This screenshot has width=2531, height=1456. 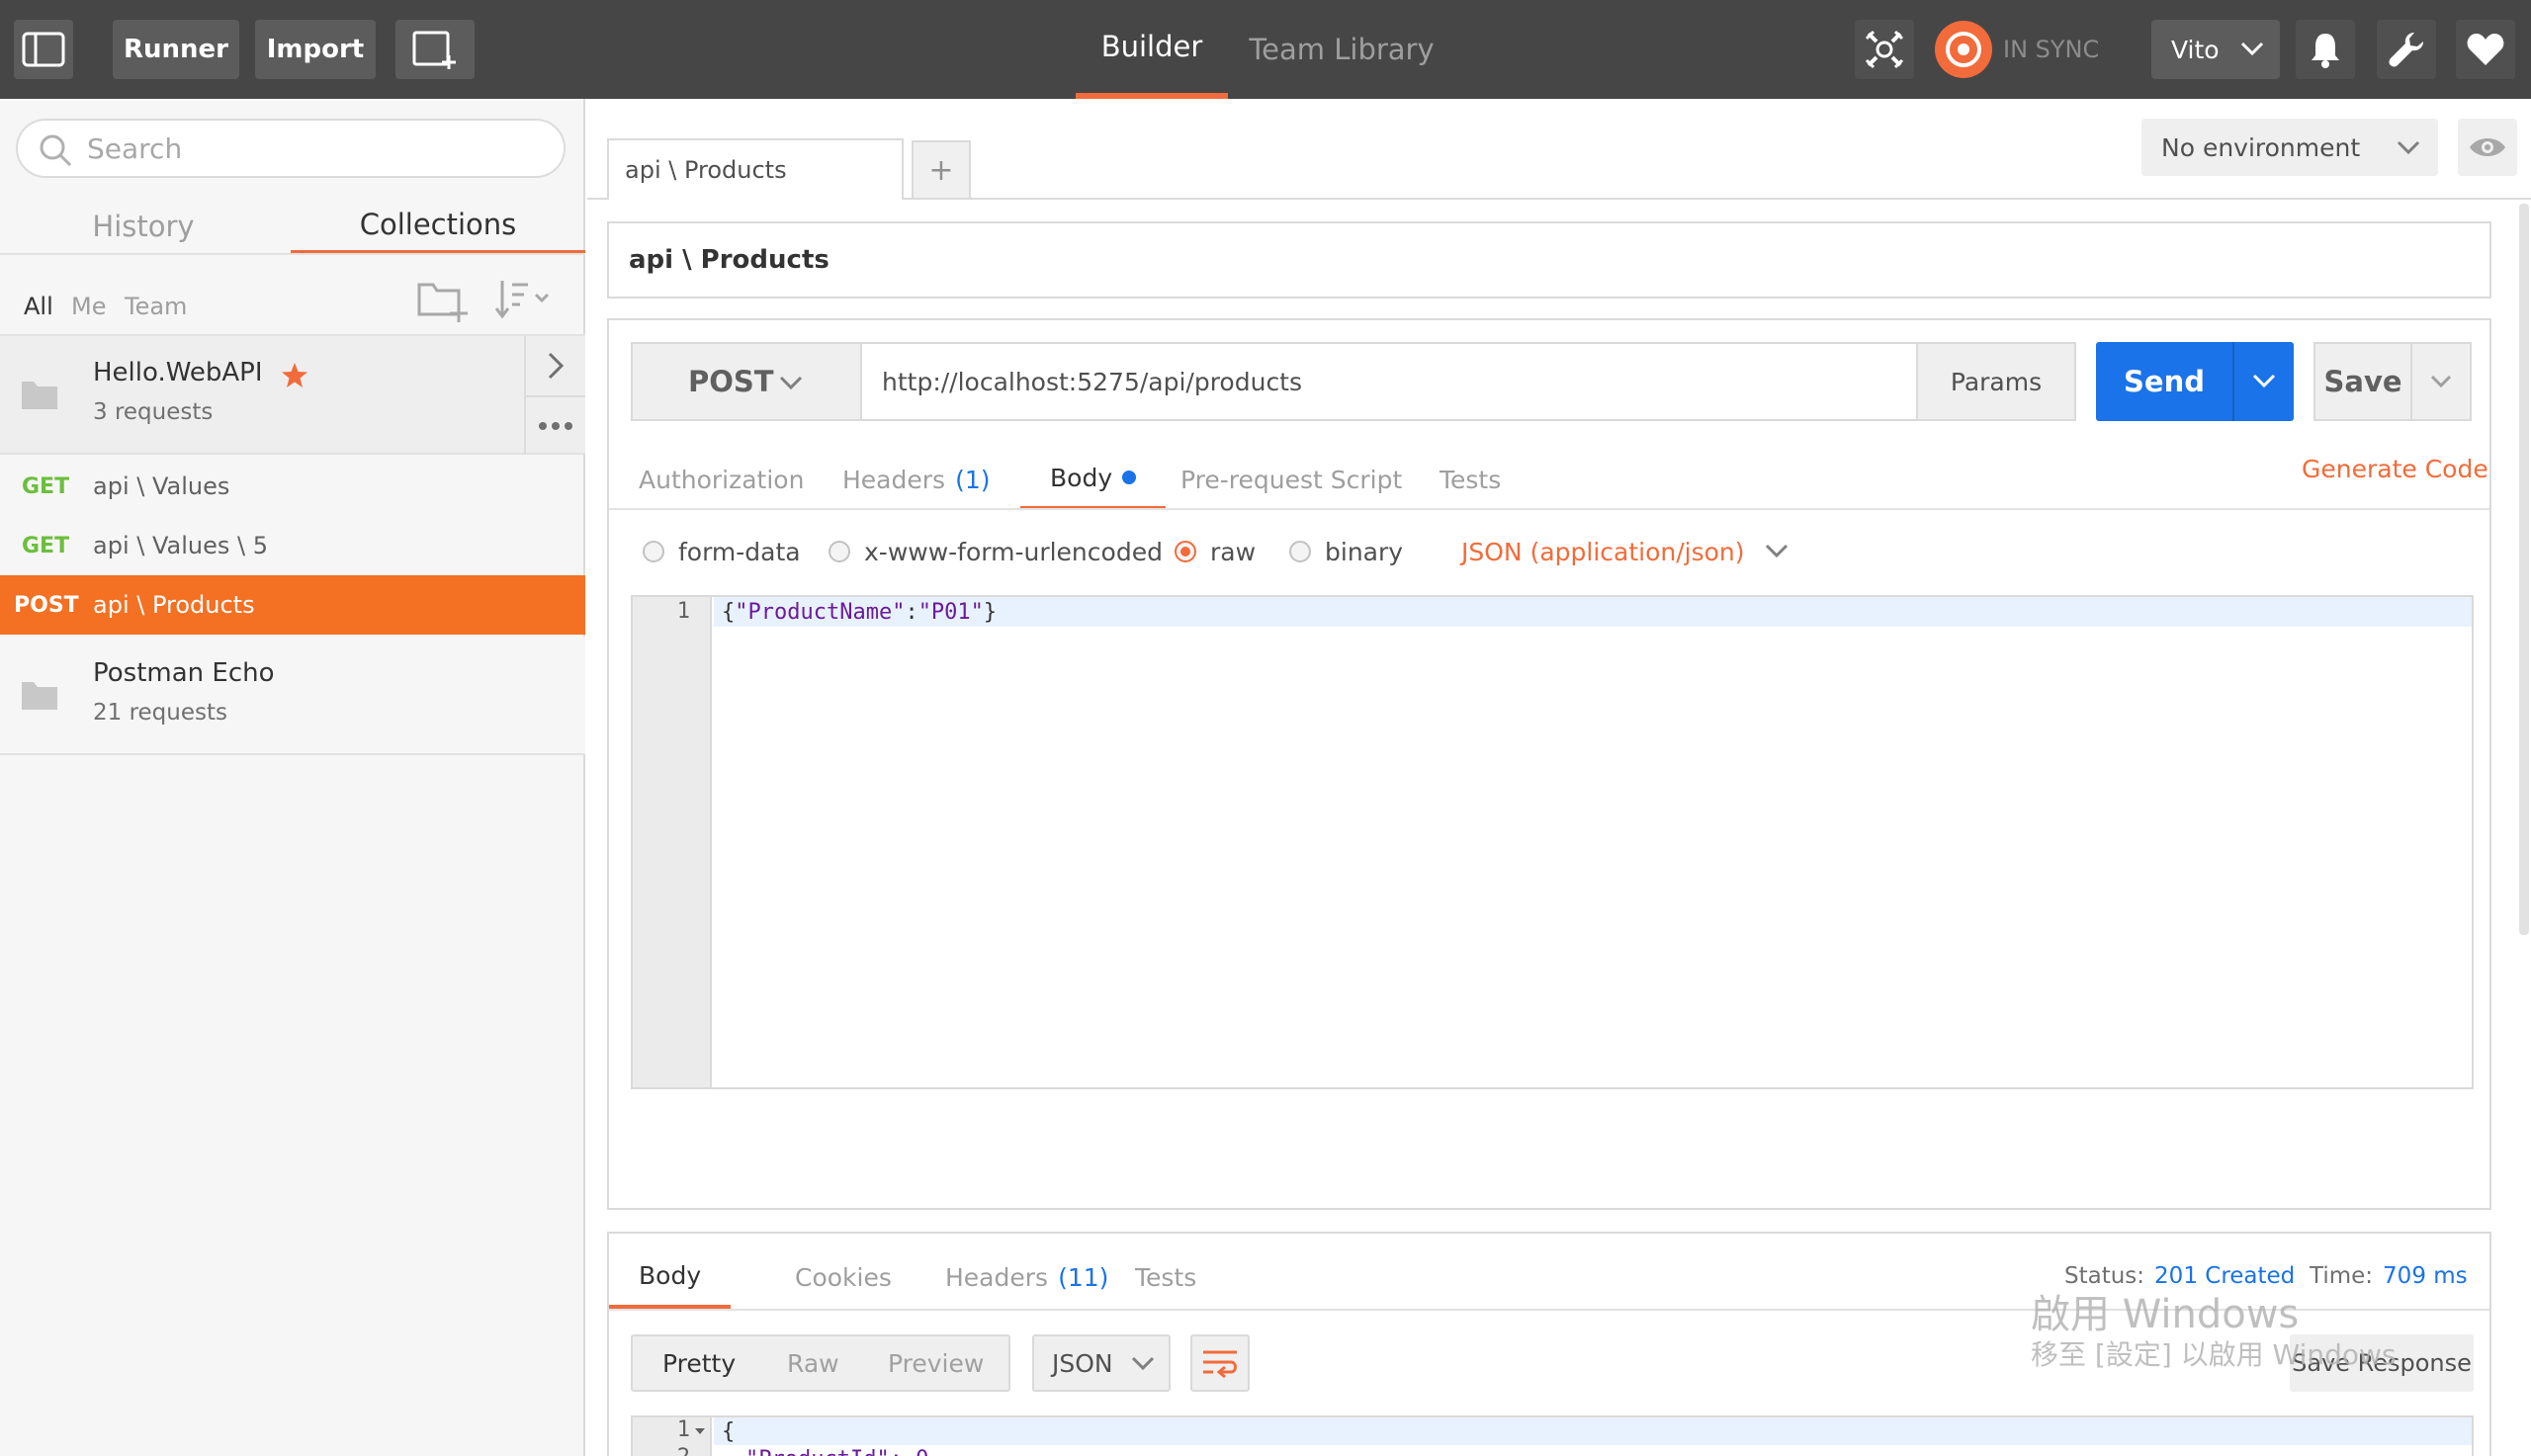 I want to click on collection-more-button, so click(x=555, y=426).